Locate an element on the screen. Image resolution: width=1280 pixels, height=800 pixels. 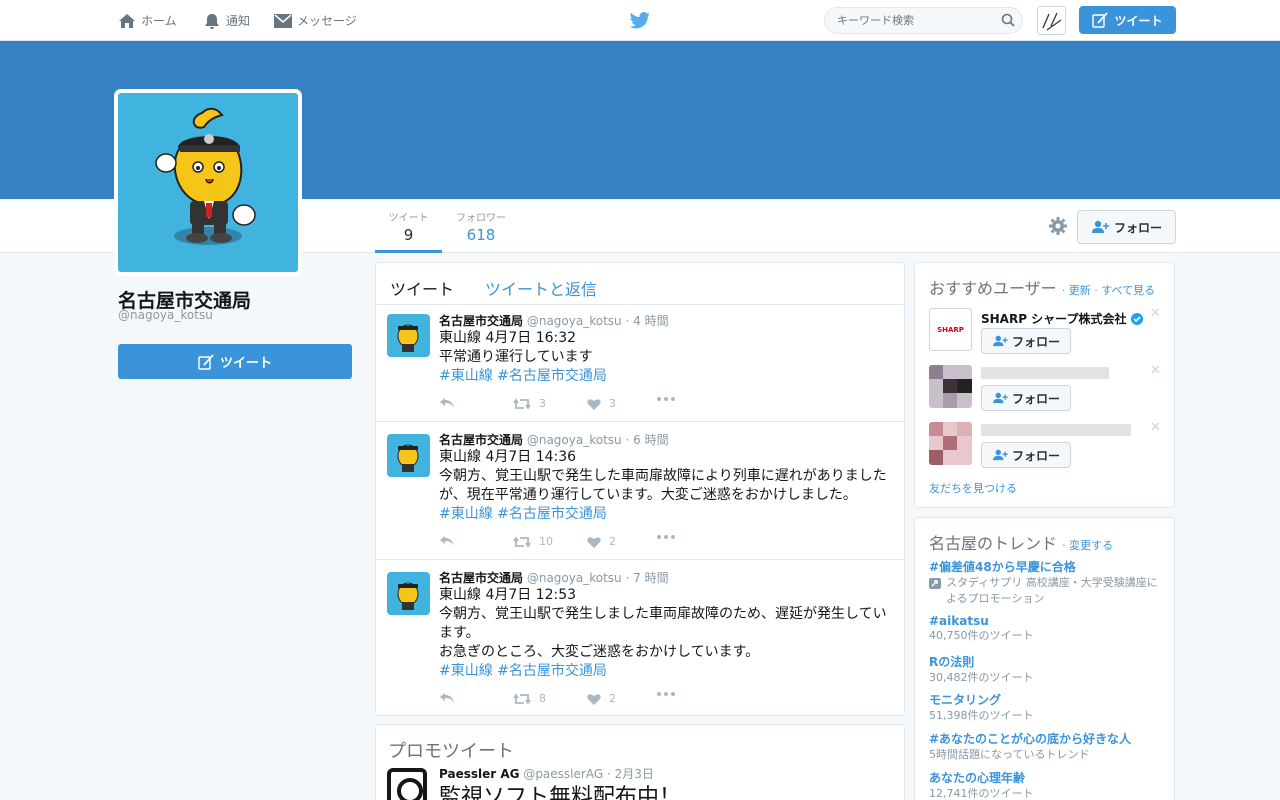
trend-meta: 5時間話題になっているトレンド is located at coordinates (1009, 754).